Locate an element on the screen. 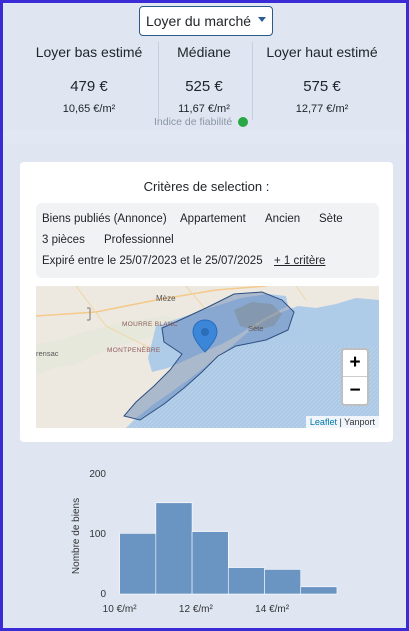 The height and width of the screenshot is (631, 409). map-label: MONTPENÈBRE is located at coordinates (134, 349).